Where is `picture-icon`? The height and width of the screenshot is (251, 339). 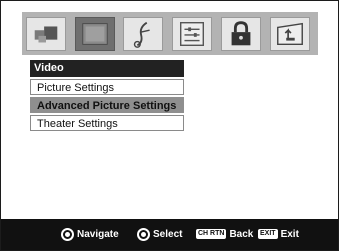 picture-icon is located at coordinates (95, 34).